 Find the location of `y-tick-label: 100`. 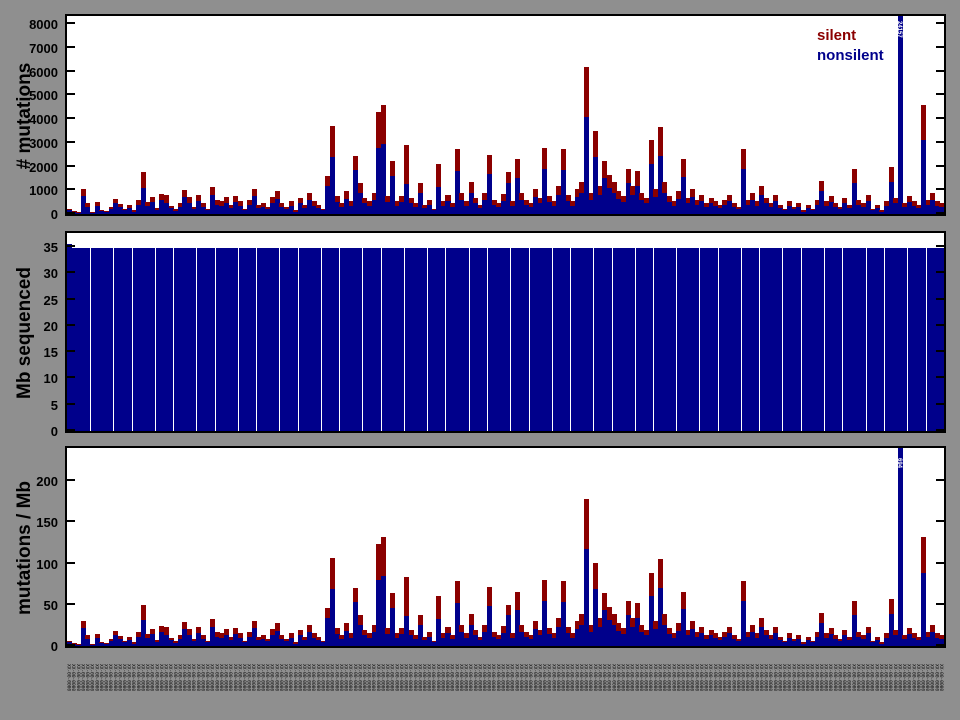

y-tick-label: 100 is located at coordinates (47, 564).